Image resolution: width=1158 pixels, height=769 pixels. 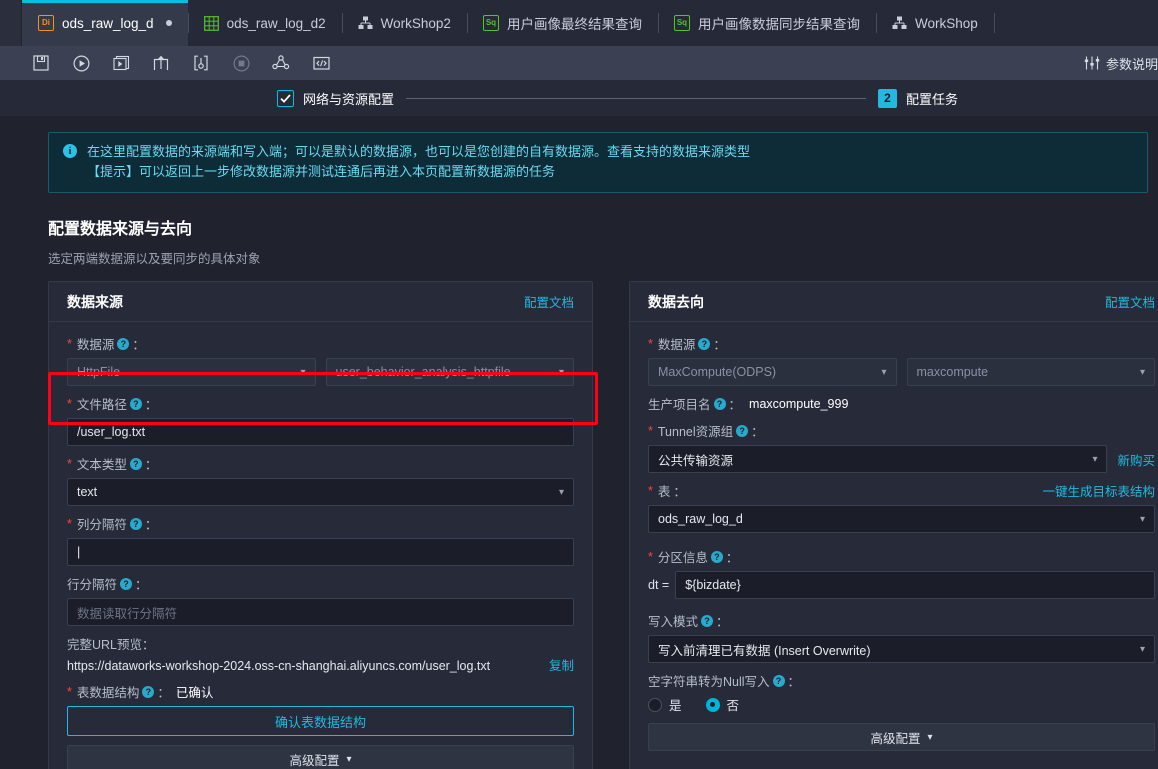 I want to click on tab-ods_raw_log_d2: ods_raw_log_d2, so click(x=264, y=23).